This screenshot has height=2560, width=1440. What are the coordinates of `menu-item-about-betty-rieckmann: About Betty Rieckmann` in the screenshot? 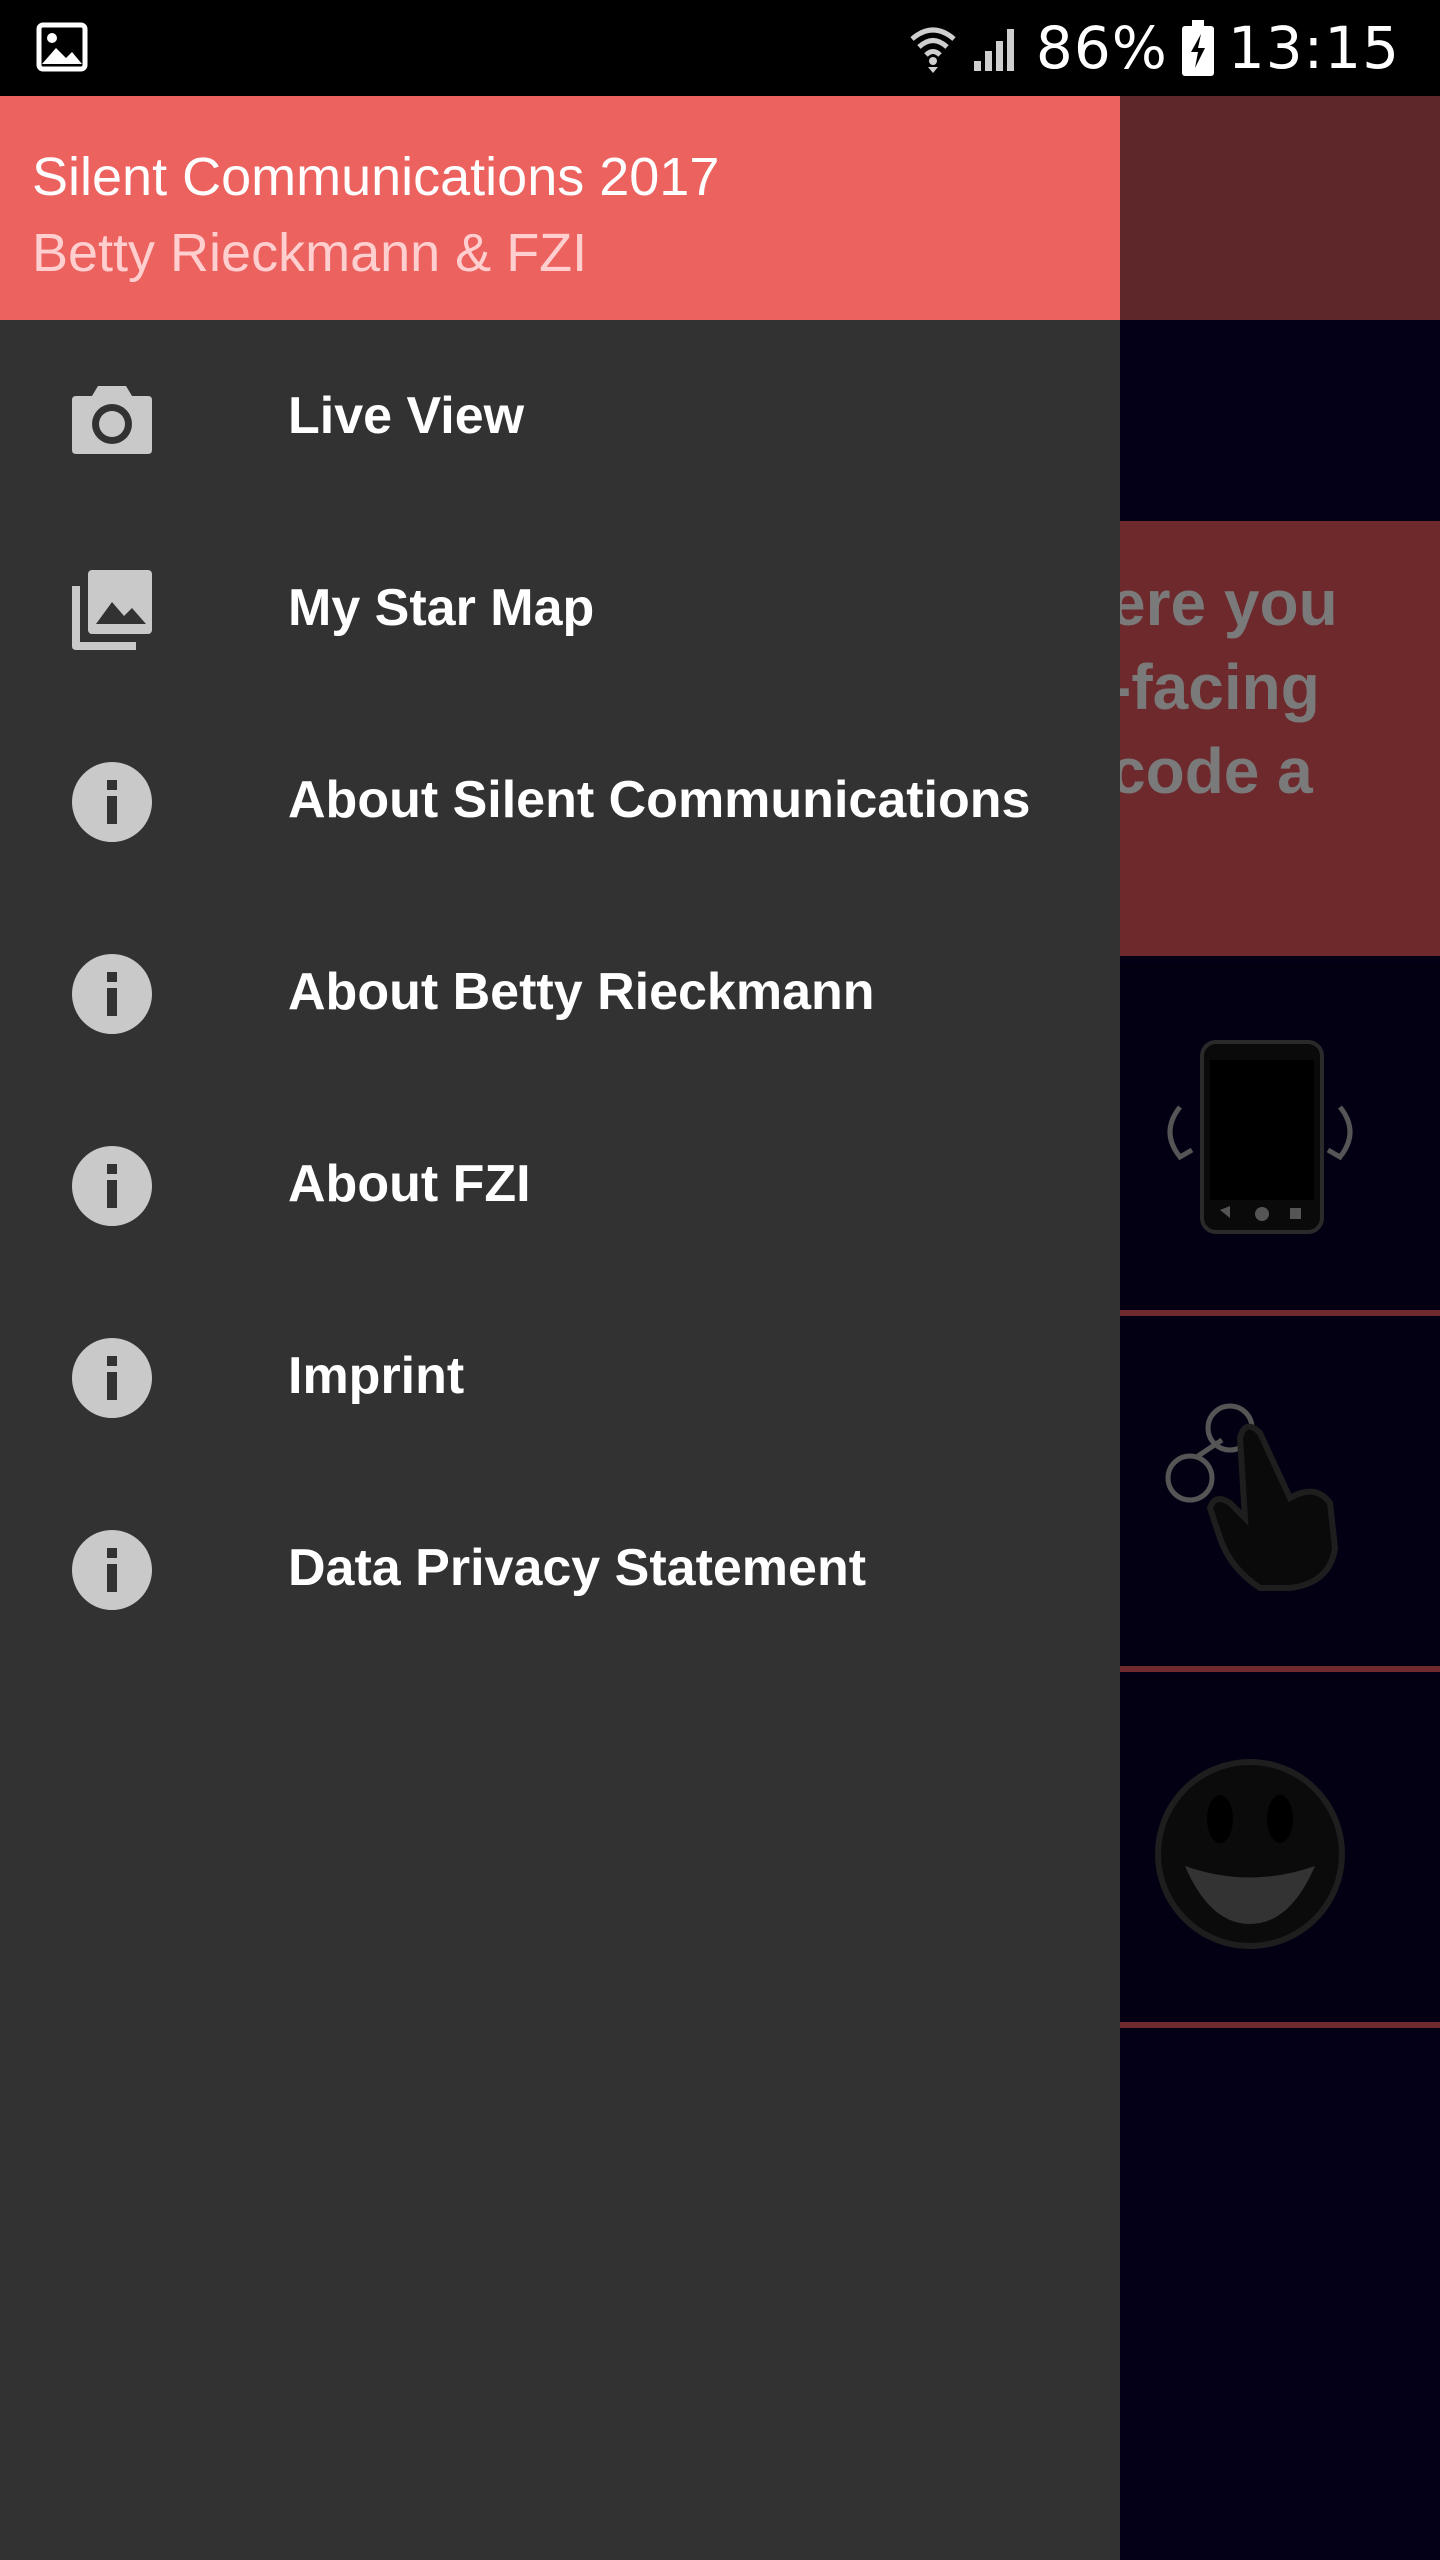 It's located at (560, 992).